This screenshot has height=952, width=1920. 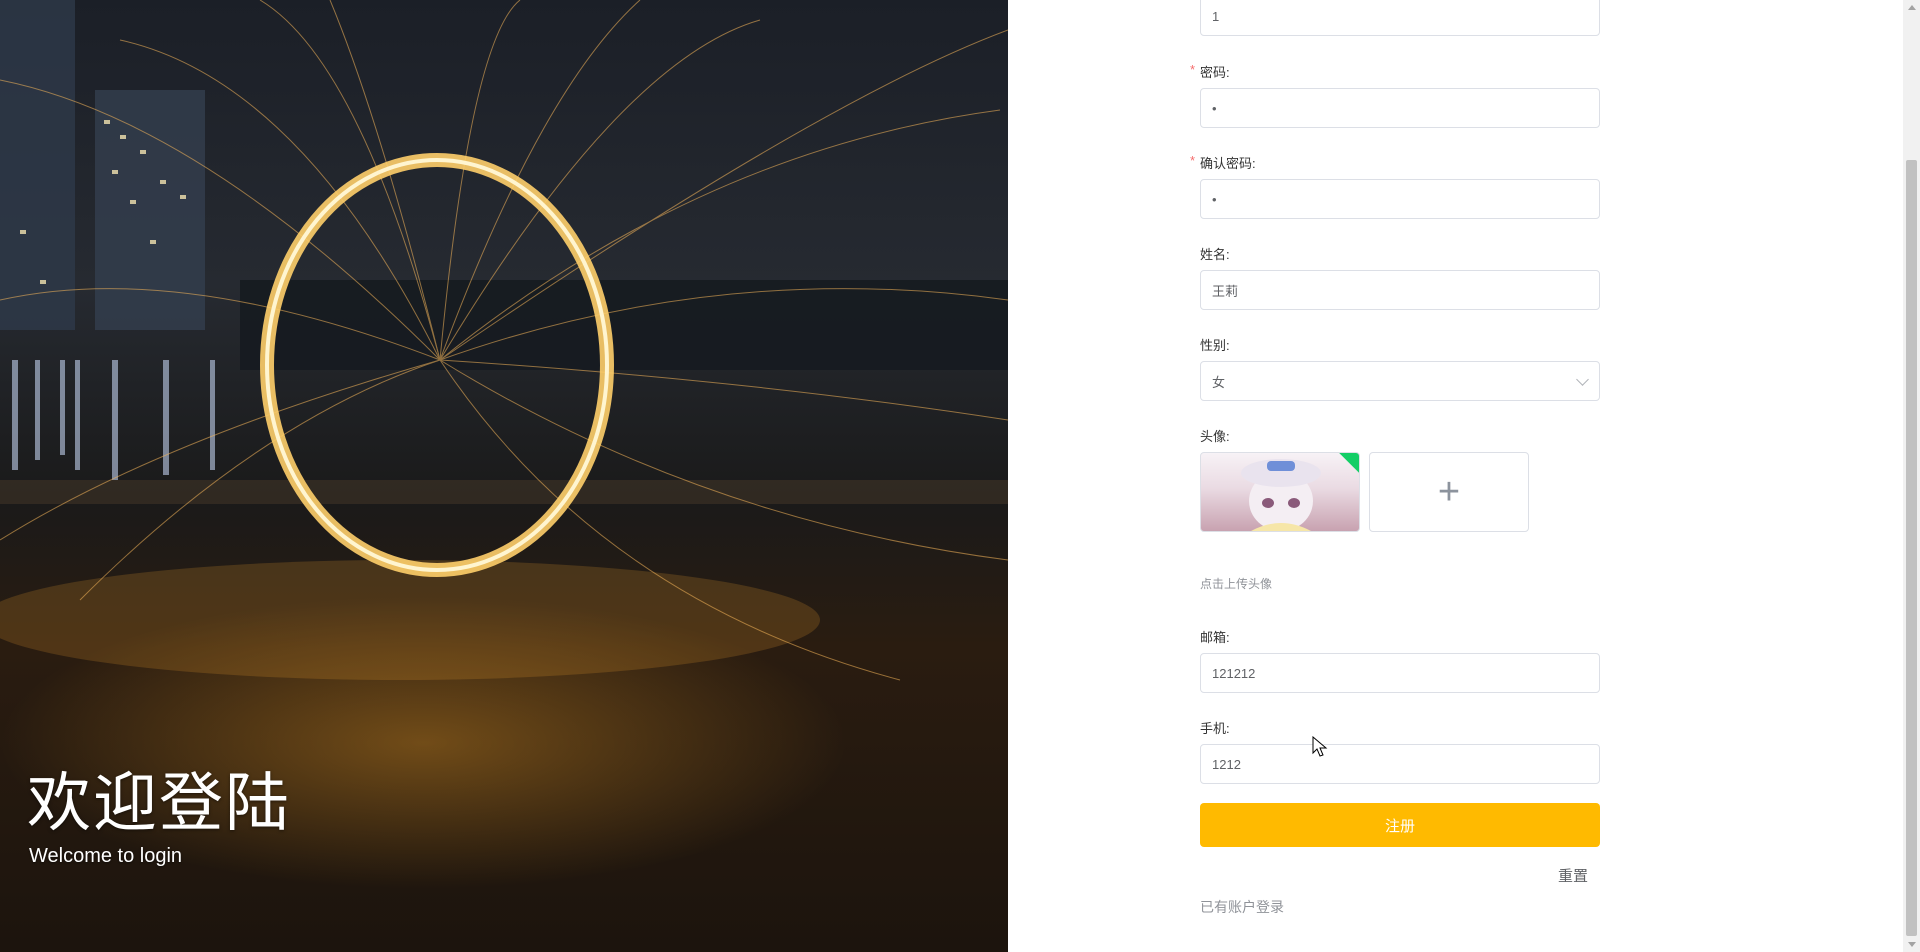 I want to click on scroll-down-icon, so click(x=1912, y=944).